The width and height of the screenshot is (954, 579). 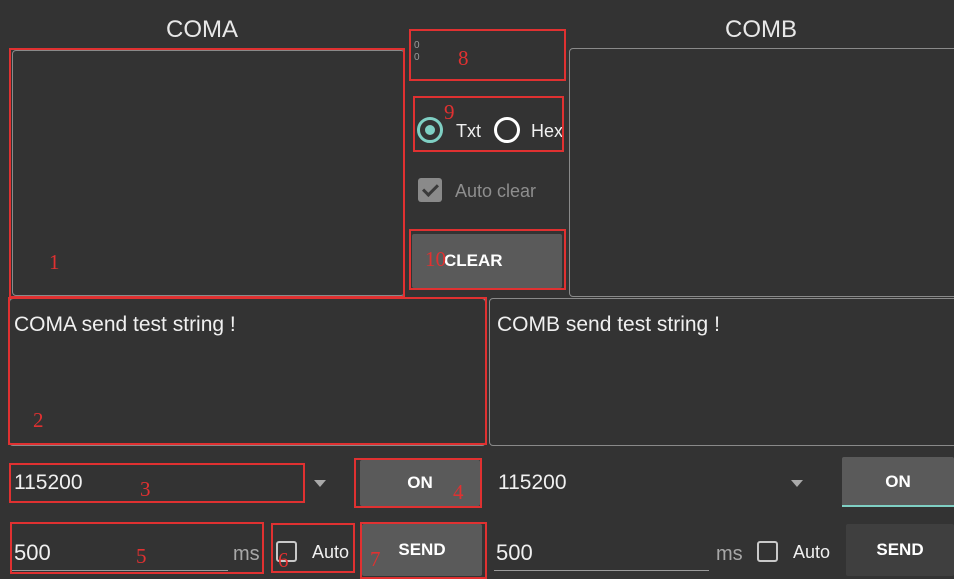 I want to click on comb-on-label: ON, so click(x=898, y=481).